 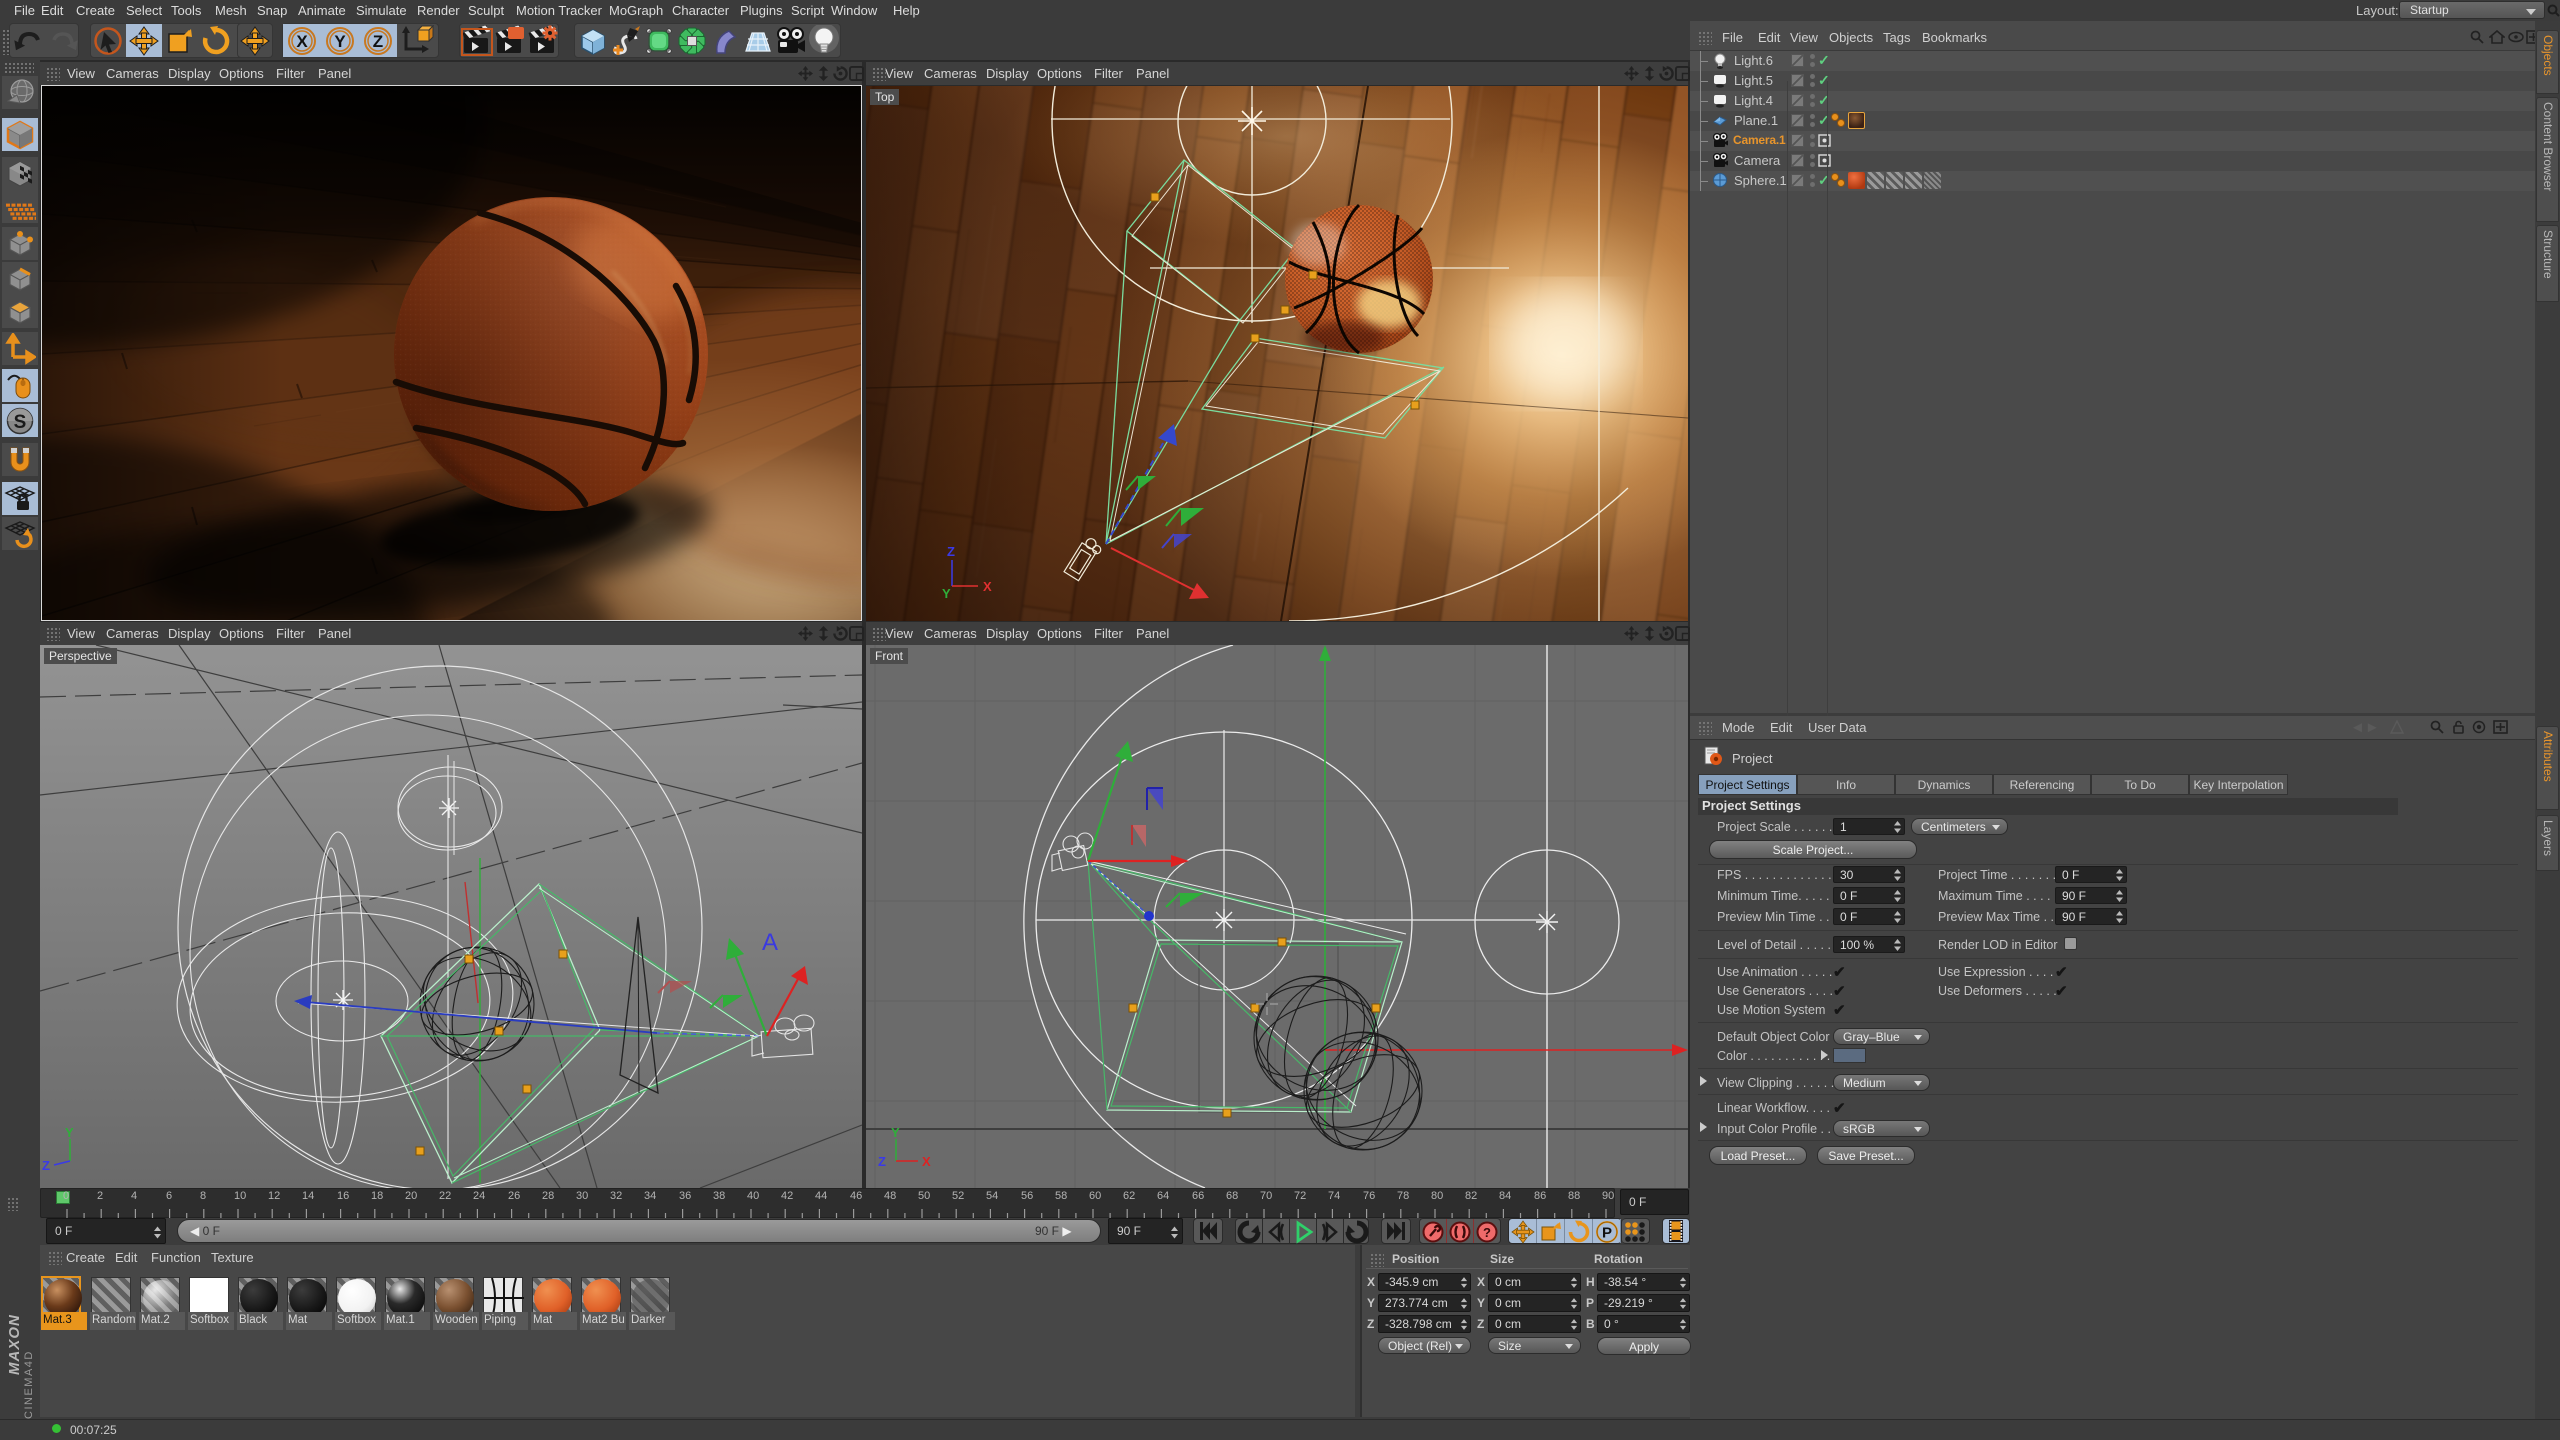 What do you see at coordinates (20, 422) in the screenshot?
I see `svg-text: S` at bounding box center [20, 422].